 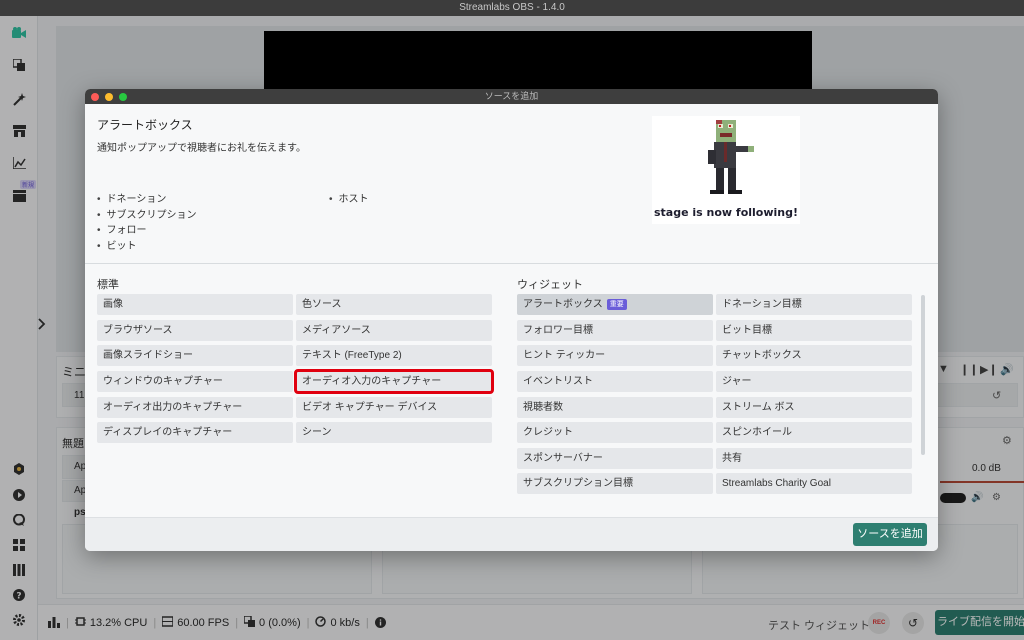 What do you see at coordinates (147, 247) in the screenshot?
I see `feature-item: ビット` at bounding box center [147, 247].